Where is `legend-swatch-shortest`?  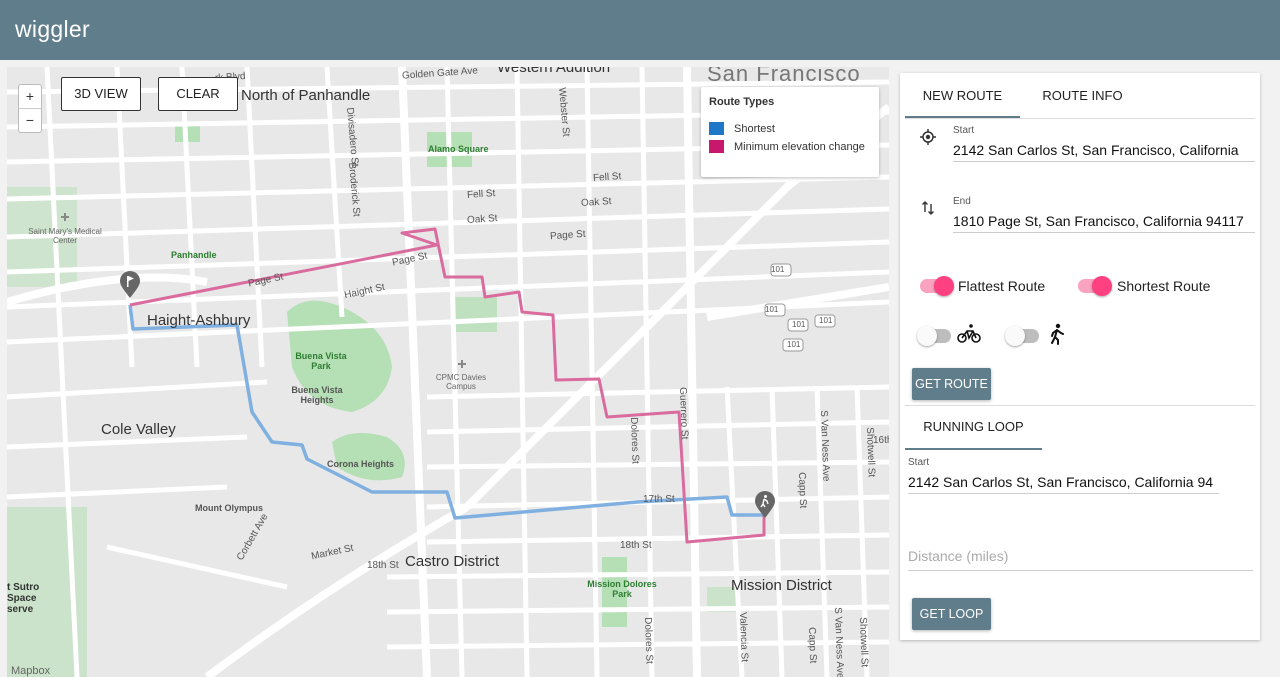
legend-swatch-shortest is located at coordinates (716, 128).